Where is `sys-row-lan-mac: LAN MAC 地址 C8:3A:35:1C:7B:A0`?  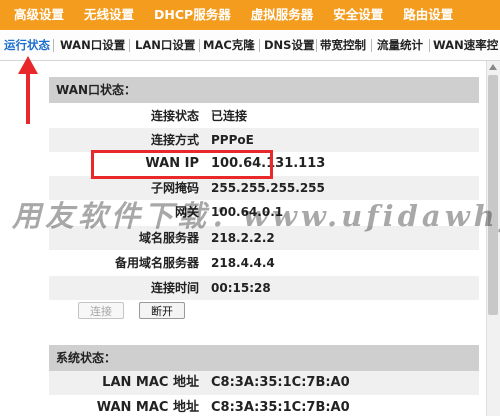 sys-row-lan-mac: LAN MAC 地址 C8:3A:35:1C:7B:A0 is located at coordinates (264, 383).